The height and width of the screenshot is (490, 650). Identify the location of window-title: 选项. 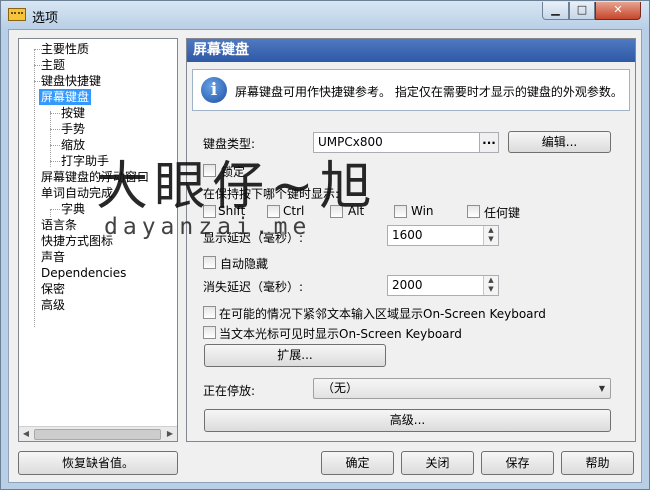
(45, 18).